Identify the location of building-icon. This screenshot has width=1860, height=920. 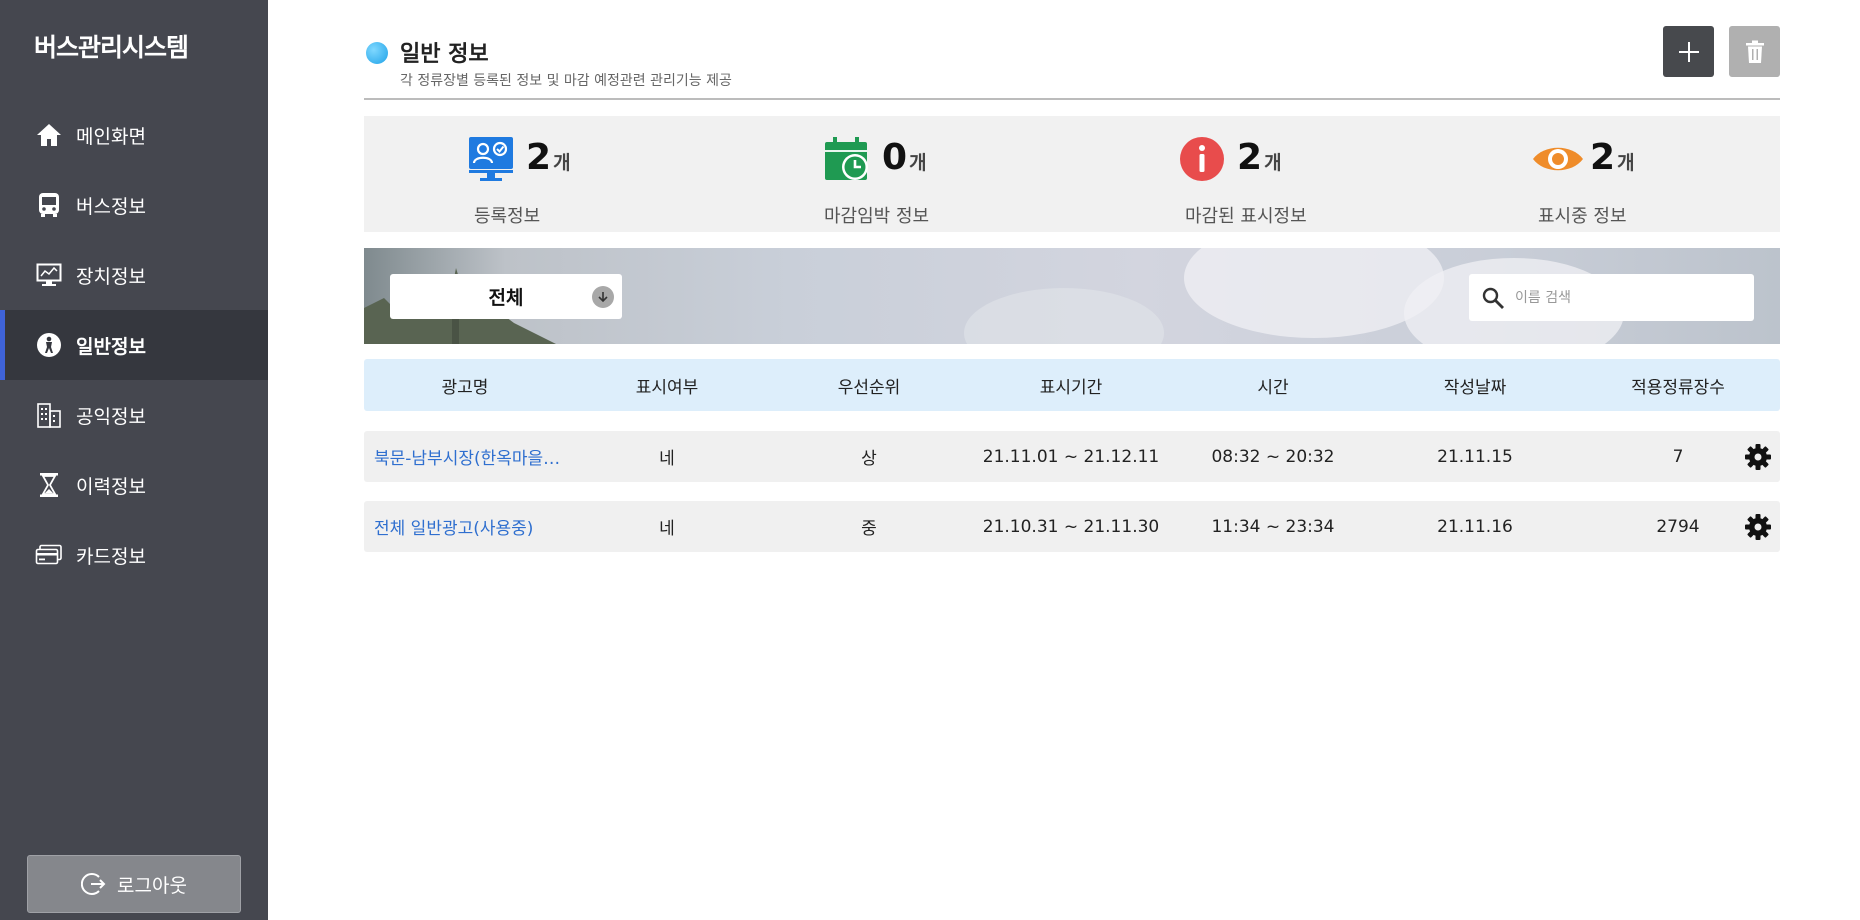
(49, 415).